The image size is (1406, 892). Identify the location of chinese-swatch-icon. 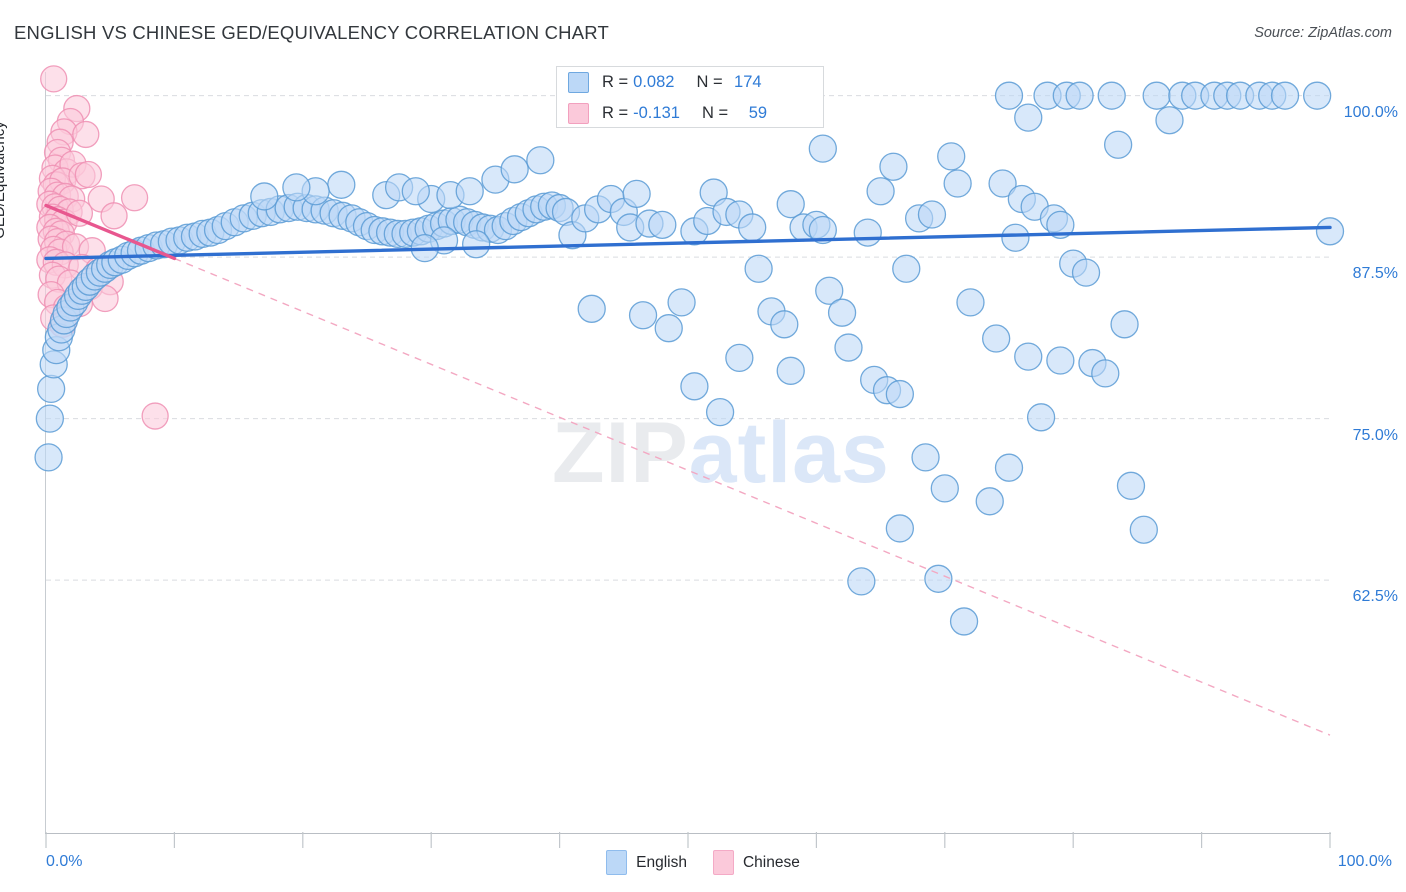
(578, 113).